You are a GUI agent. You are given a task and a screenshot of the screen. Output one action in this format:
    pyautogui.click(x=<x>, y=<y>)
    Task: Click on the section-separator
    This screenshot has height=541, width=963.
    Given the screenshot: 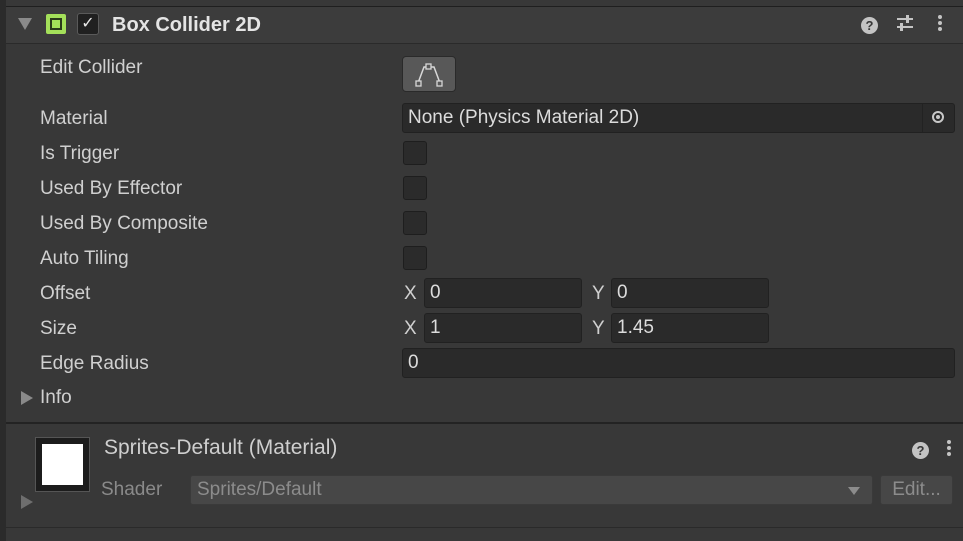 What is the action you would take?
    pyautogui.click(x=484, y=423)
    